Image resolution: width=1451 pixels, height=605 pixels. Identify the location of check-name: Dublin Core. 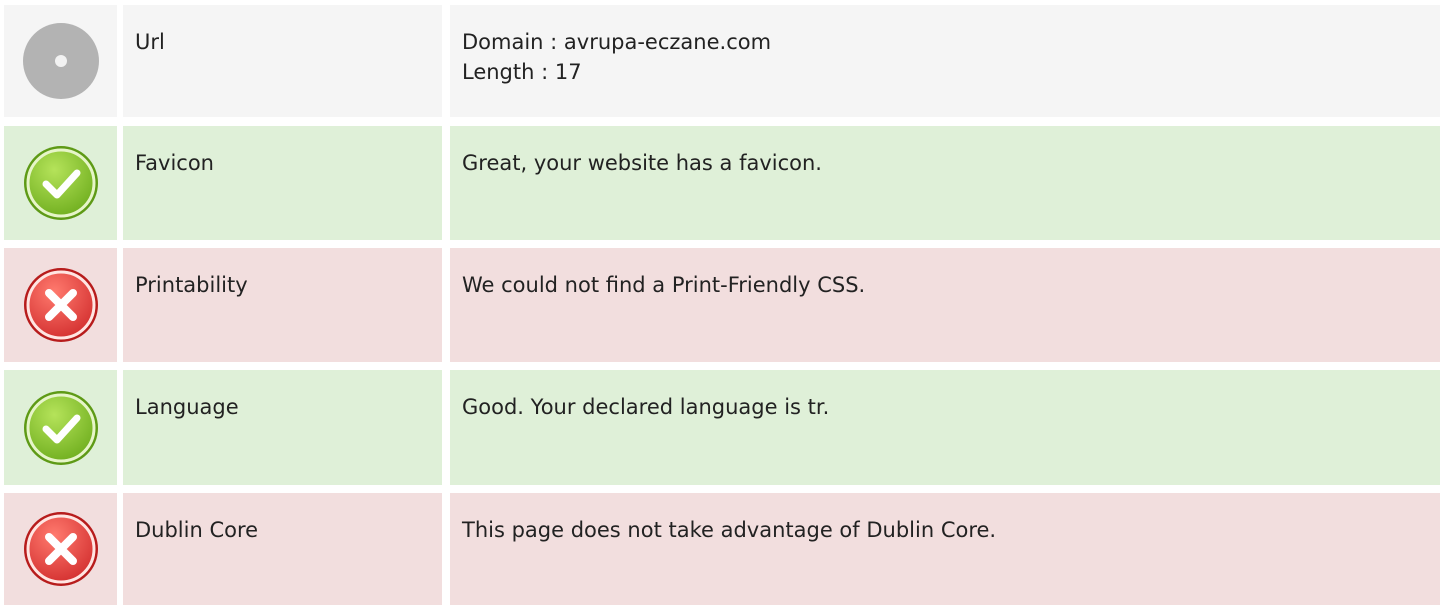
(197, 530).